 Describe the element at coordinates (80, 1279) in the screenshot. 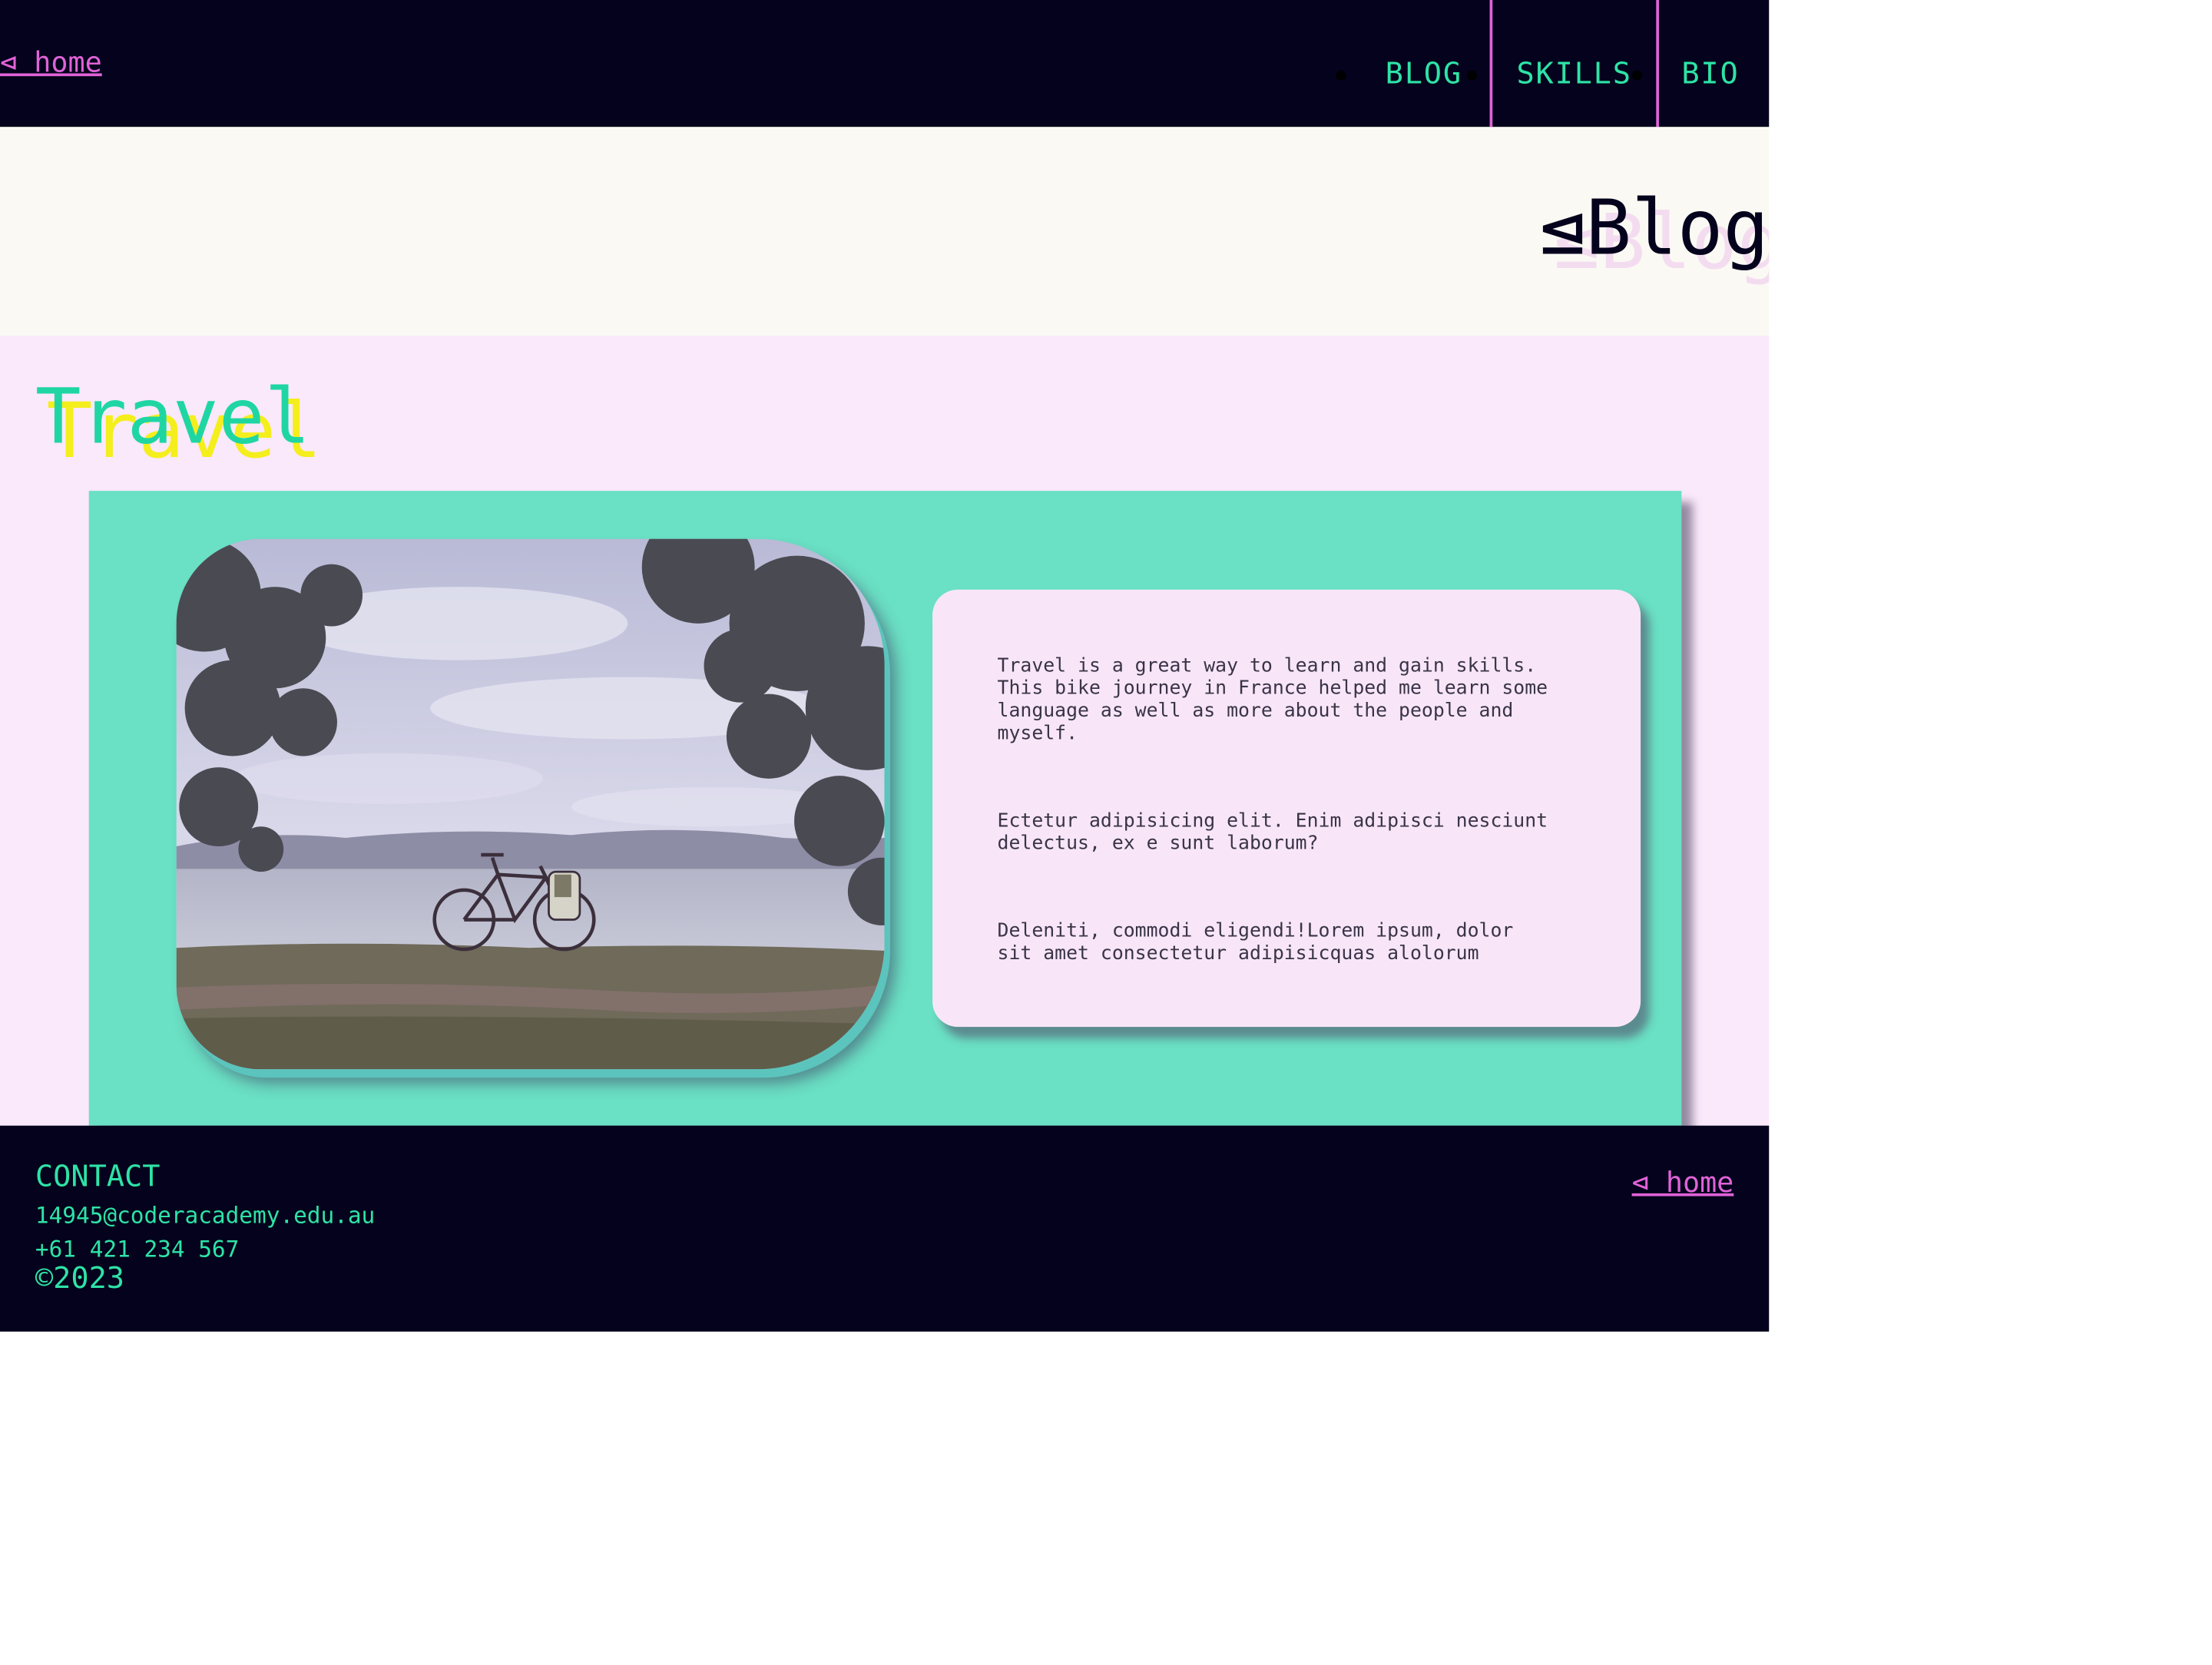

I see `copyright: ©2023` at that location.